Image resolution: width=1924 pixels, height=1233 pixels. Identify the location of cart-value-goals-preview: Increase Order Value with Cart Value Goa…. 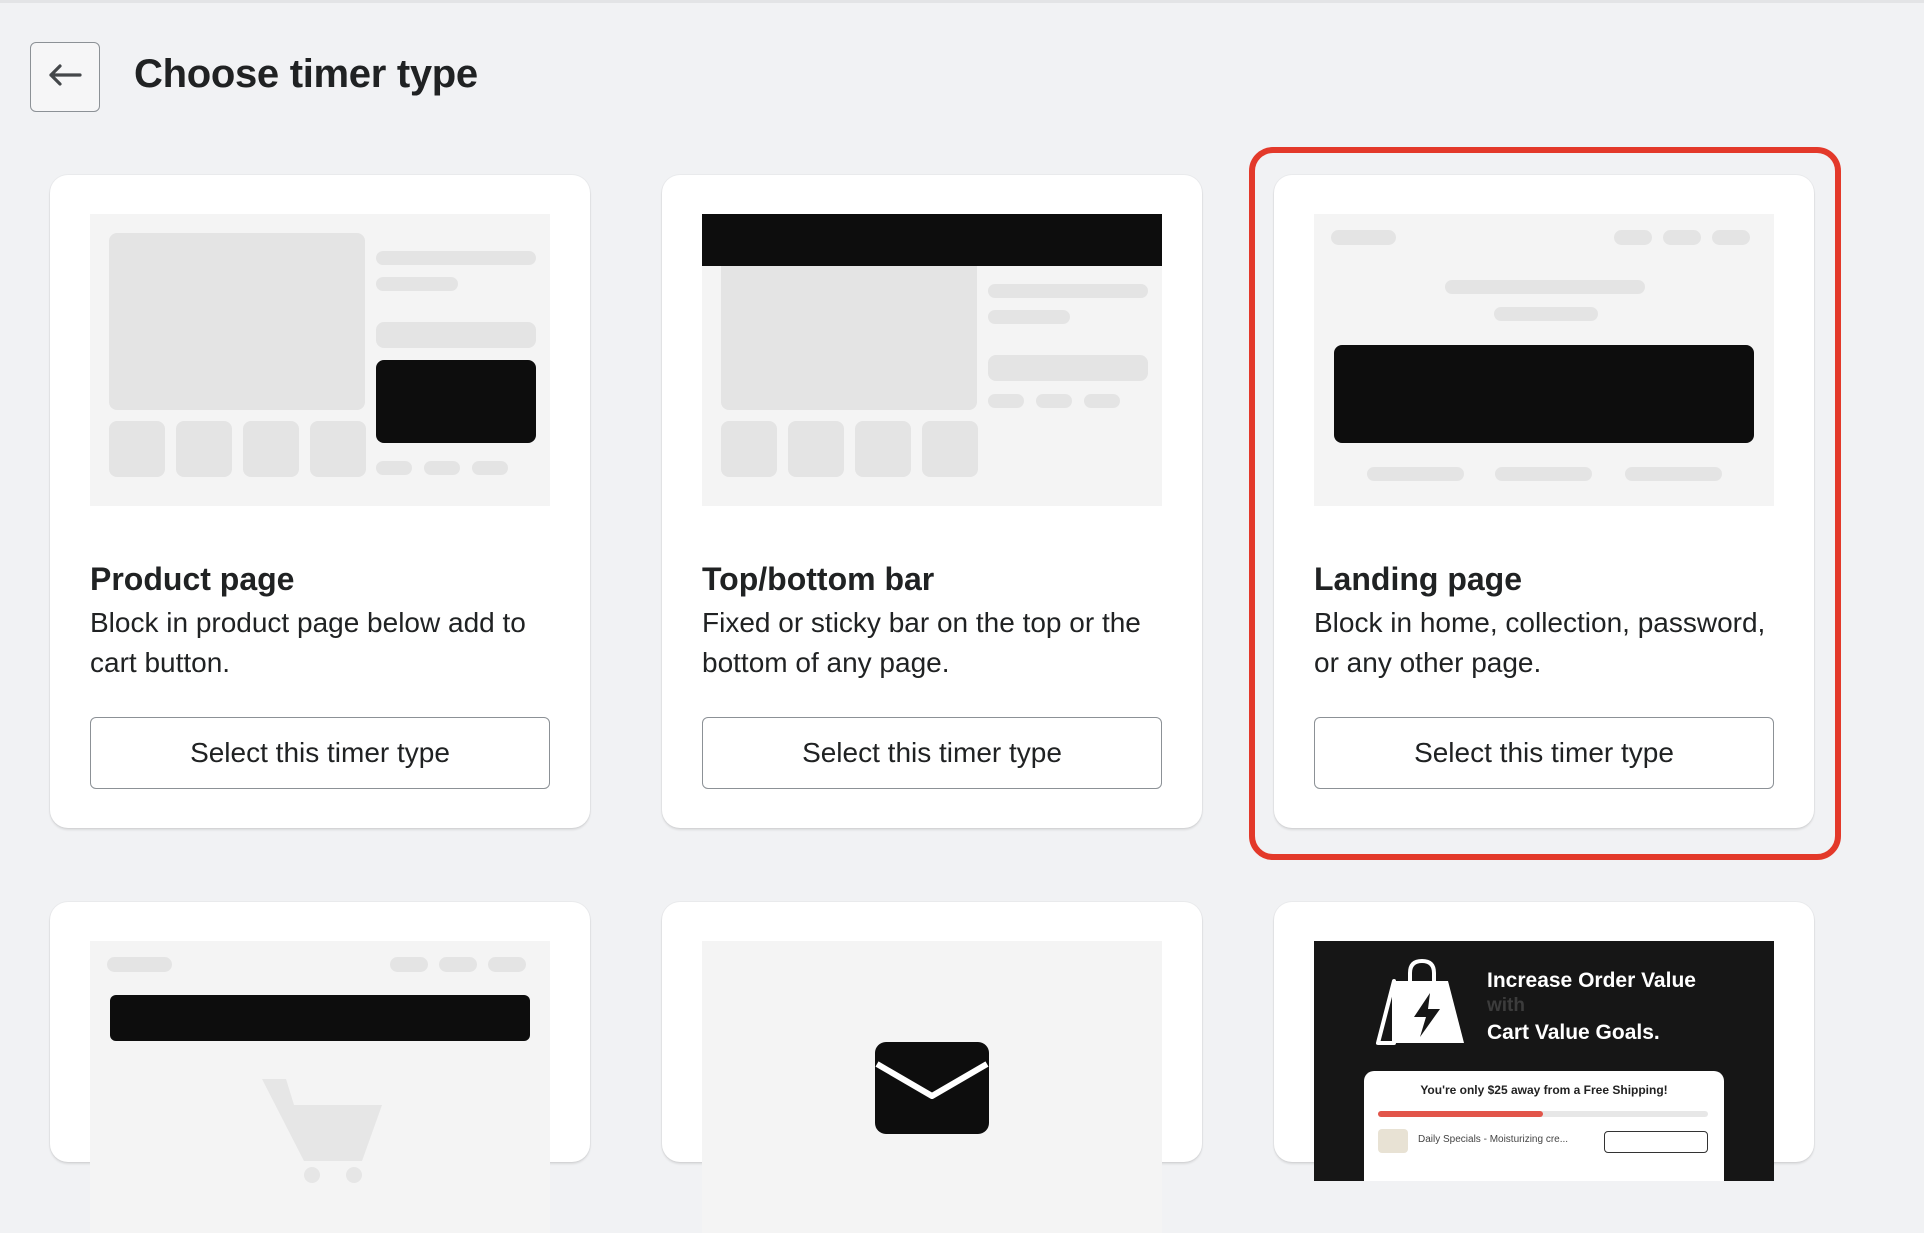
(1544, 1061).